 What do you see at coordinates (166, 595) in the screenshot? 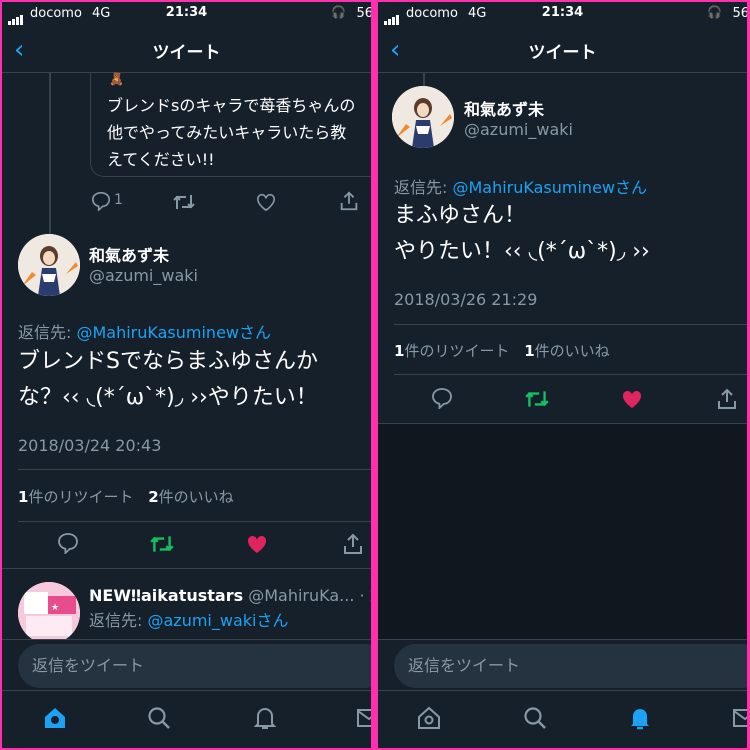
I see `reply-author-name: NEW‼aikatustars` at bounding box center [166, 595].